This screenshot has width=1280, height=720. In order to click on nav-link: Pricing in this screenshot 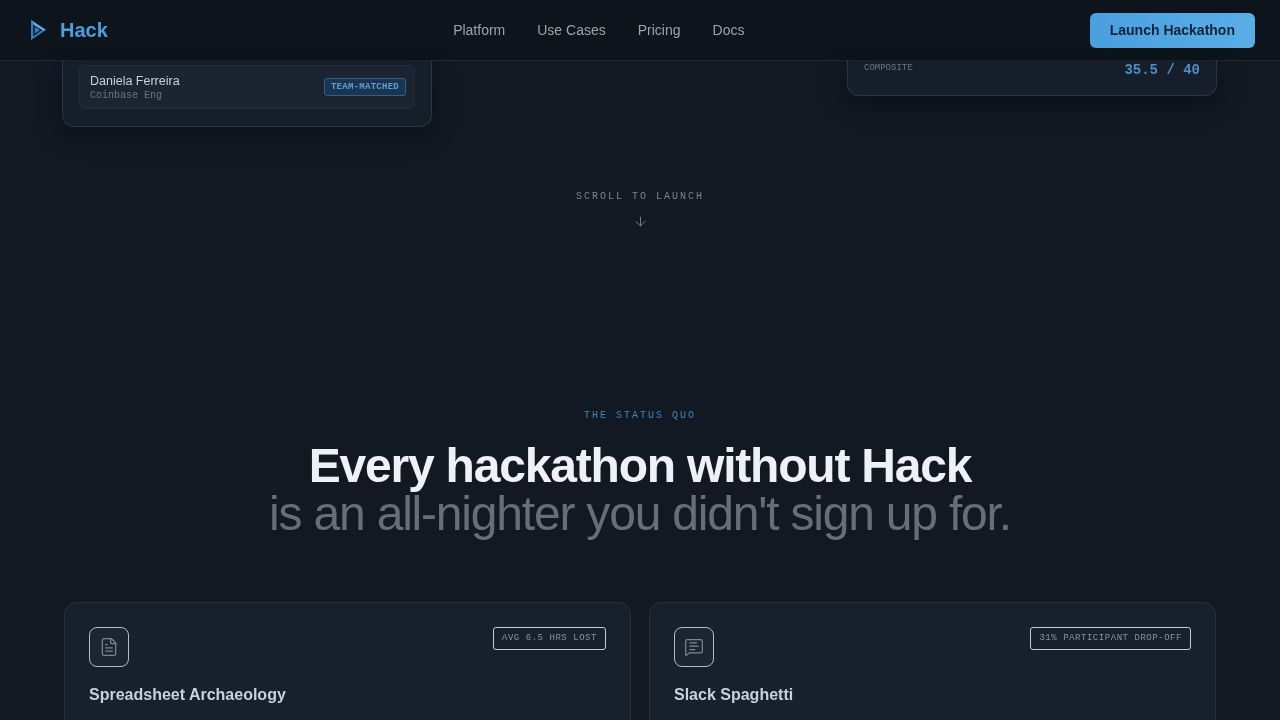, I will do `click(659, 30)`.